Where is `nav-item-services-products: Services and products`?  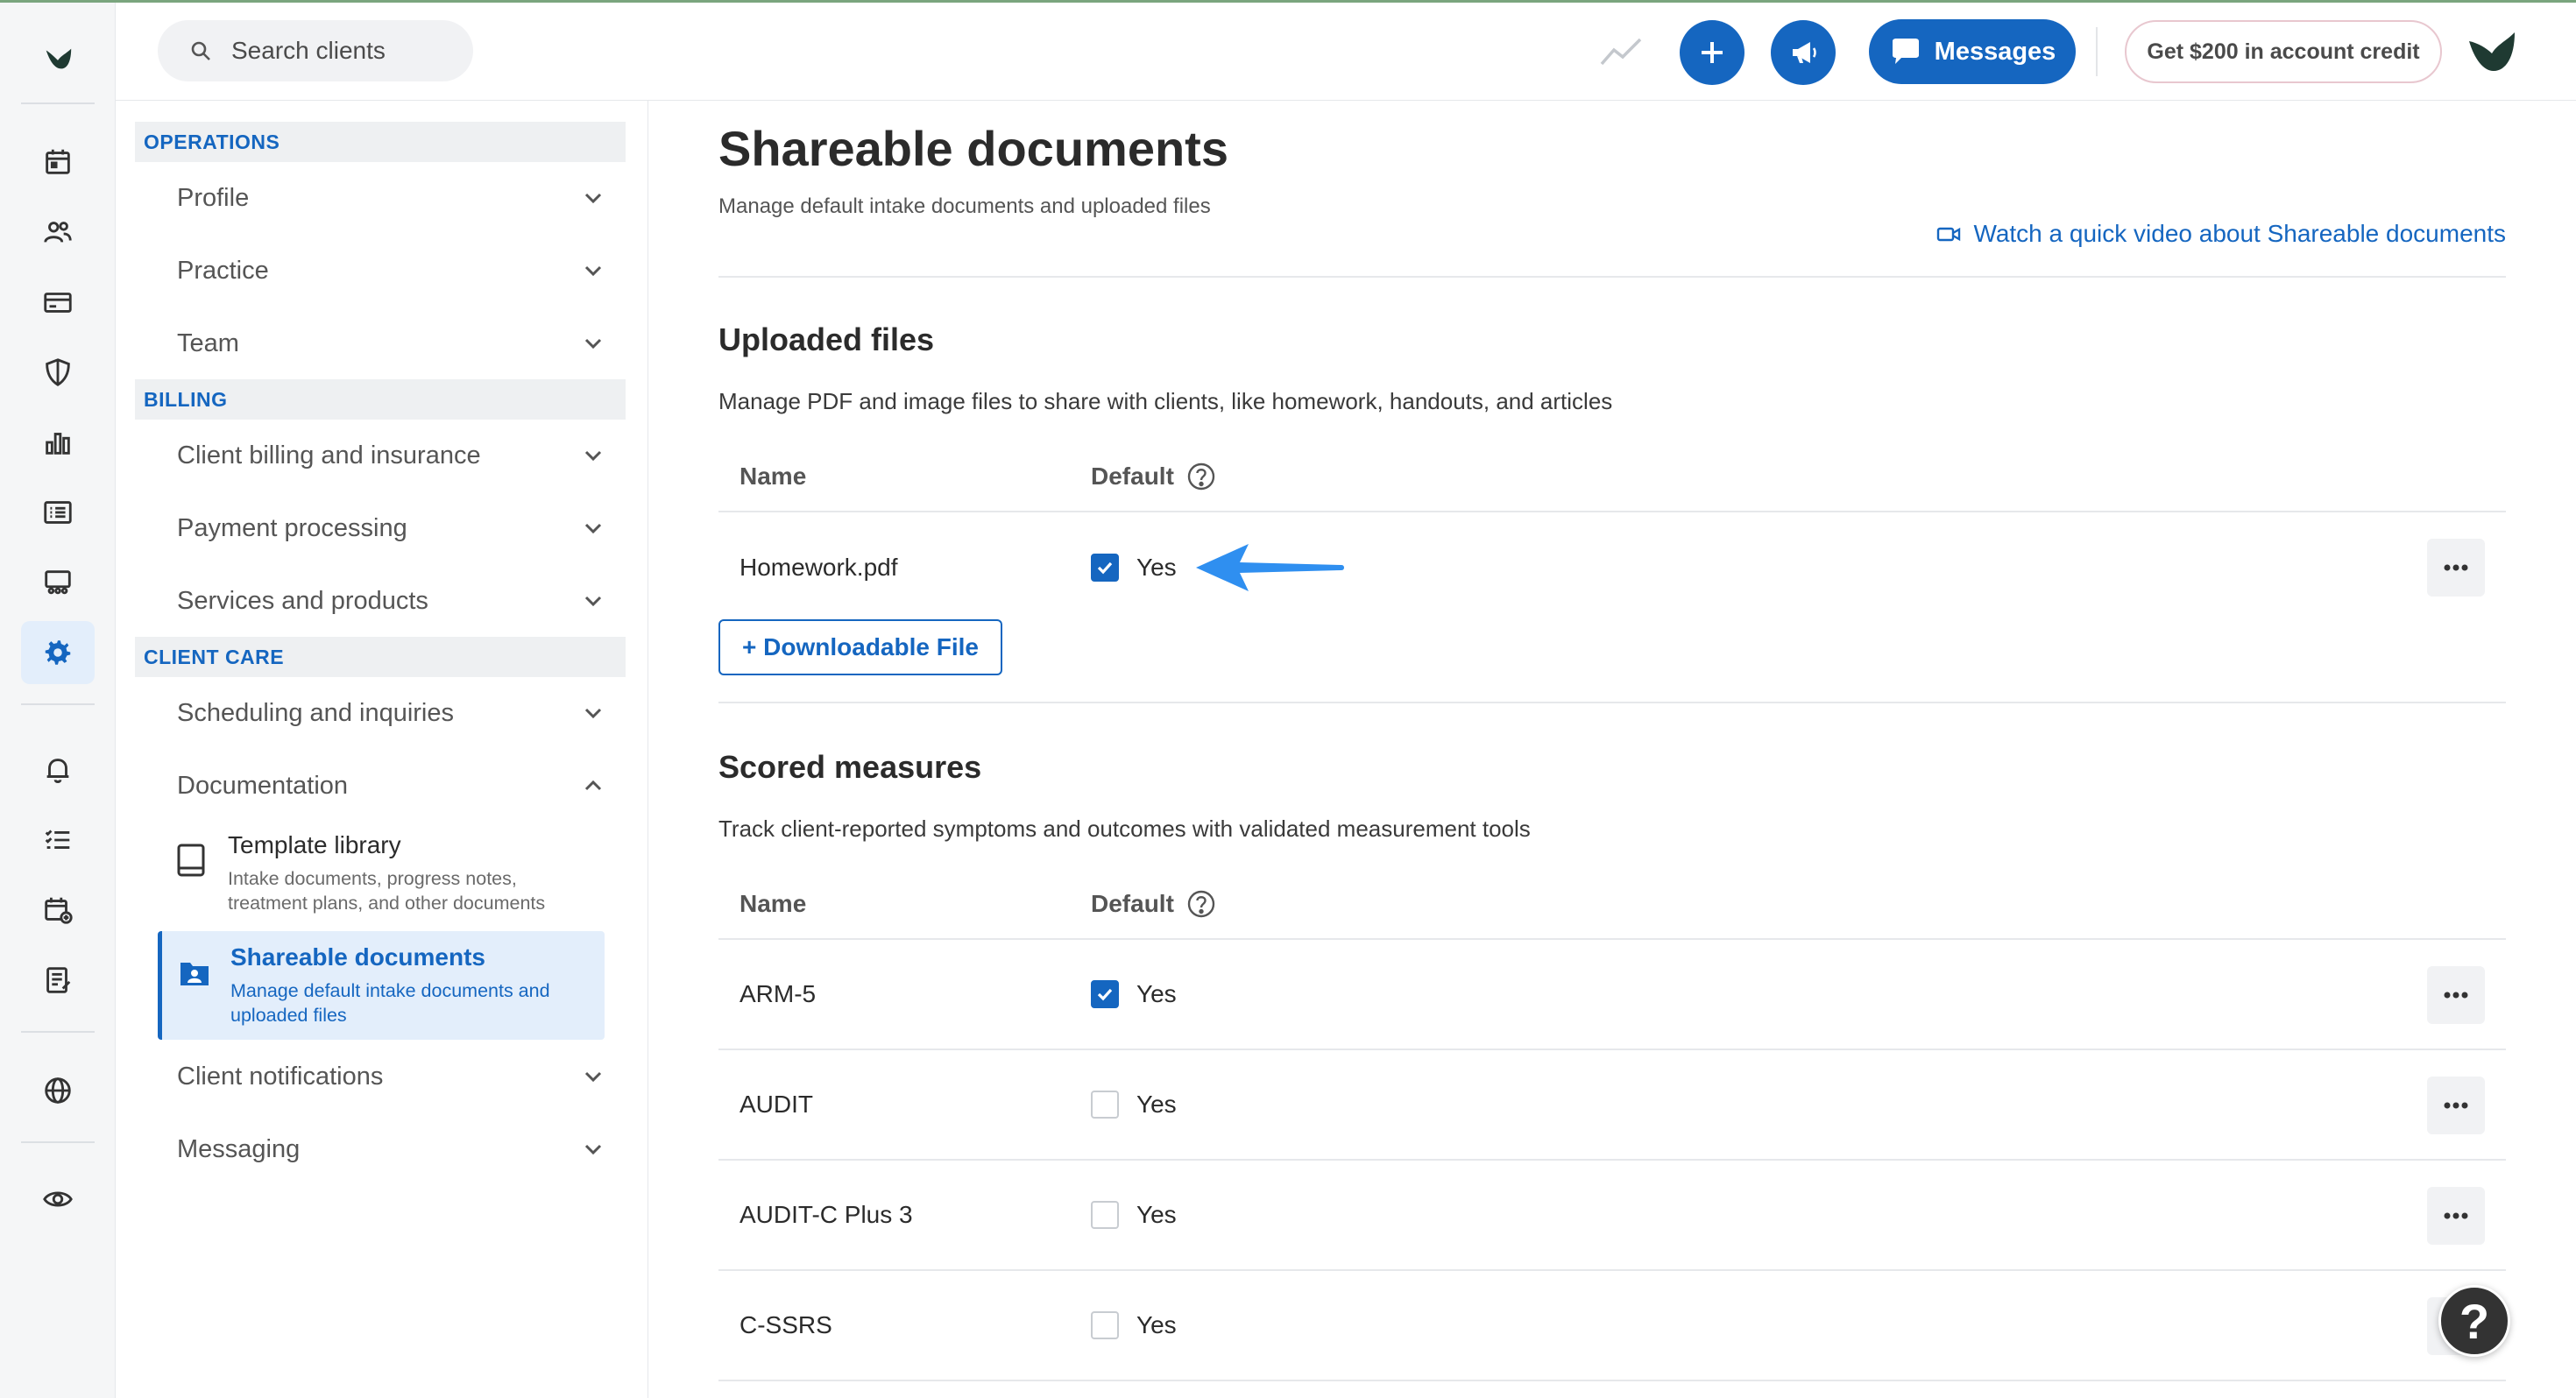
nav-item-services-products: Services and products is located at coordinates (380, 601).